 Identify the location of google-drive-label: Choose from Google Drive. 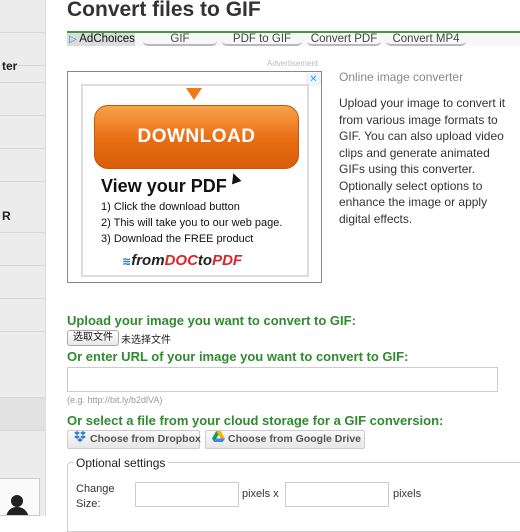
(295, 439).